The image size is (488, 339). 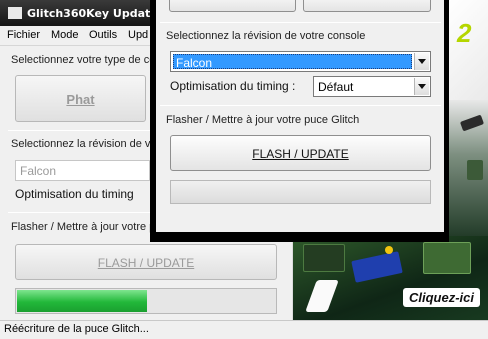 I want to click on timing-selected-value: Défaut, so click(x=336, y=87).